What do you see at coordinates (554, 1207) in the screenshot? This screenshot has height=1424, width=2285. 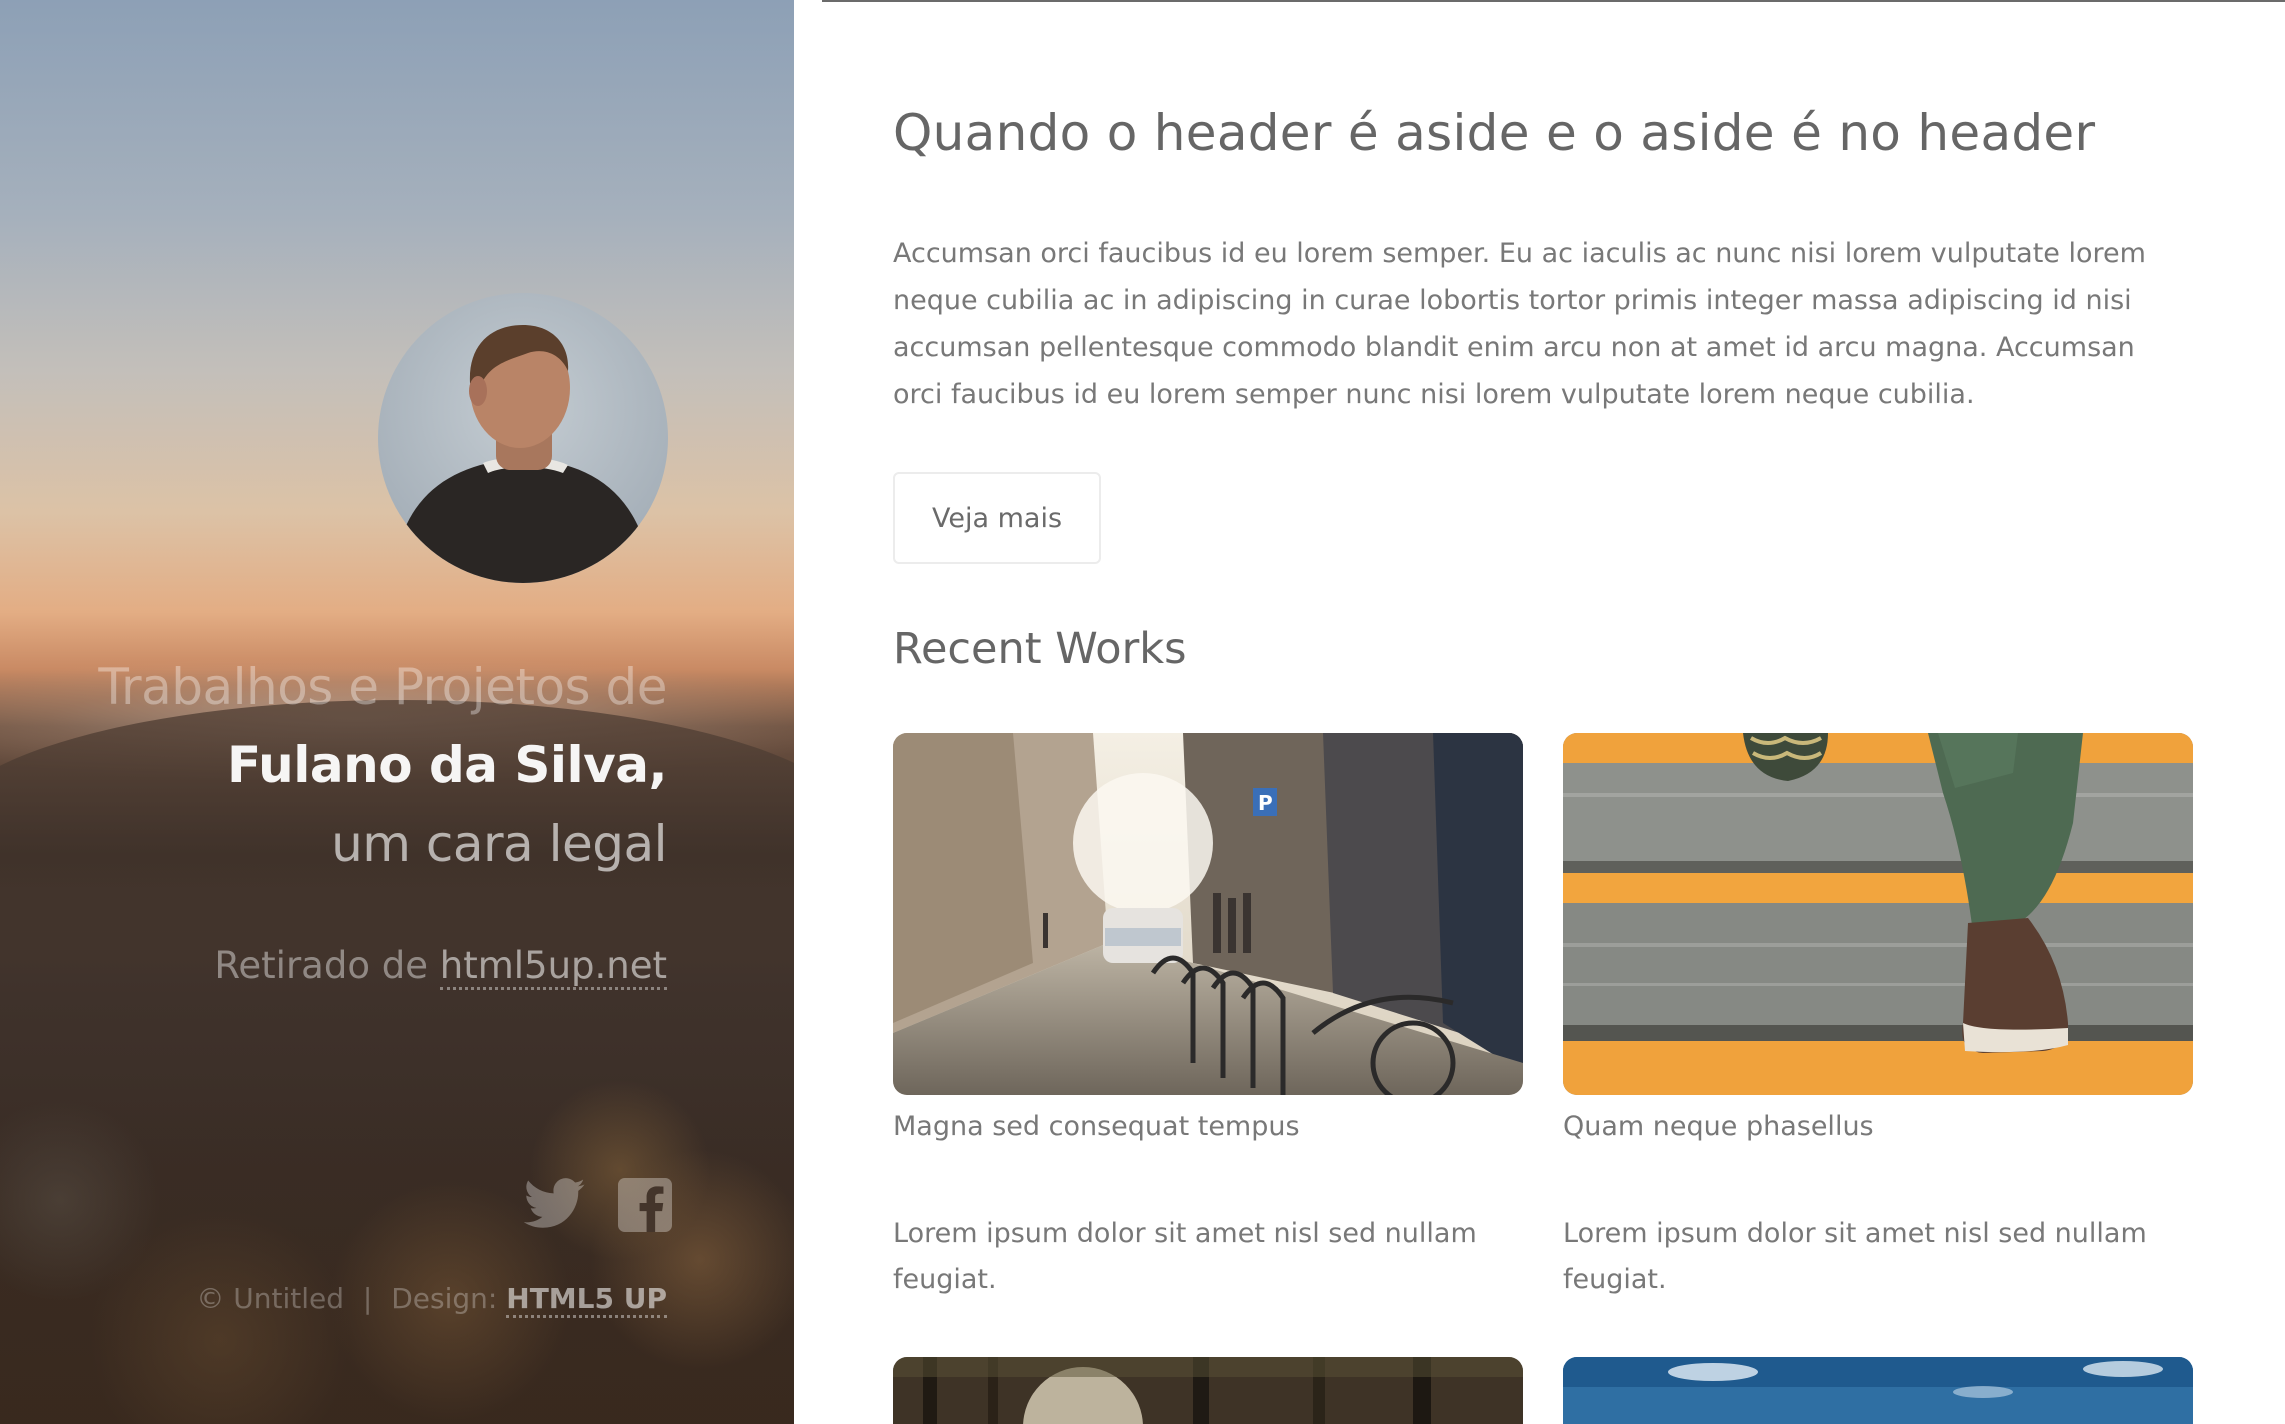 I see `twitter-icon` at bounding box center [554, 1207].